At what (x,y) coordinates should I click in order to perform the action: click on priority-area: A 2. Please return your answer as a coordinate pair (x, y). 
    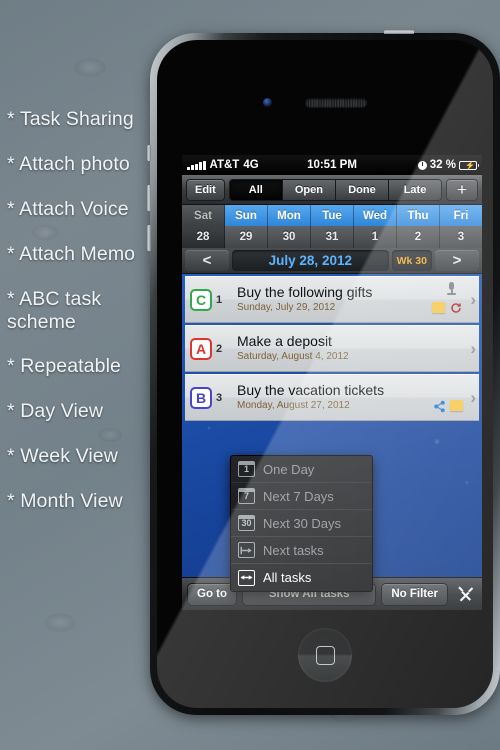
    Looking at the image, I should click on (211, 348).